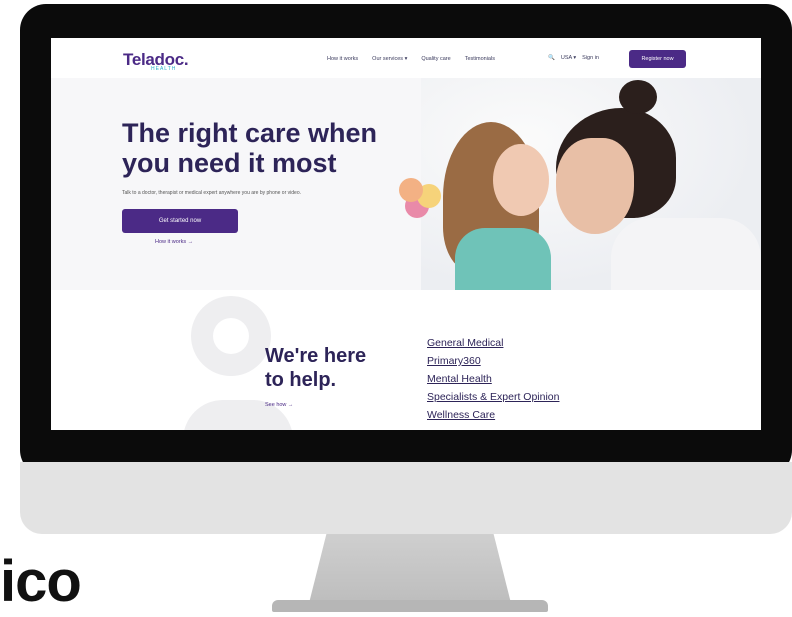 Image resolution: width=792 pixels, height=617 pixels. I want to click on monitor-stand, so click(410, 569).